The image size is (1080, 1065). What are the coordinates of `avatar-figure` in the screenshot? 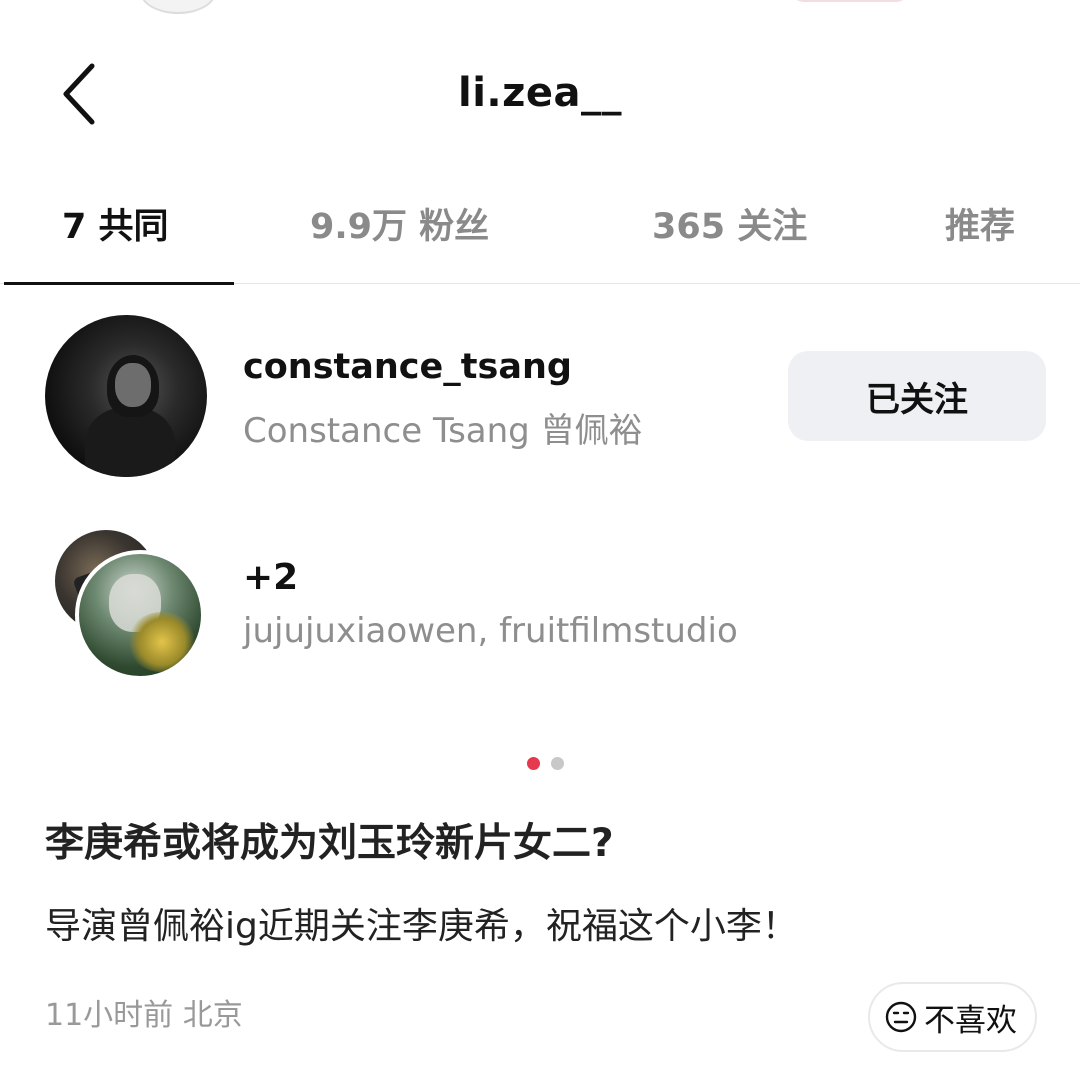 It's located at (130, 442).